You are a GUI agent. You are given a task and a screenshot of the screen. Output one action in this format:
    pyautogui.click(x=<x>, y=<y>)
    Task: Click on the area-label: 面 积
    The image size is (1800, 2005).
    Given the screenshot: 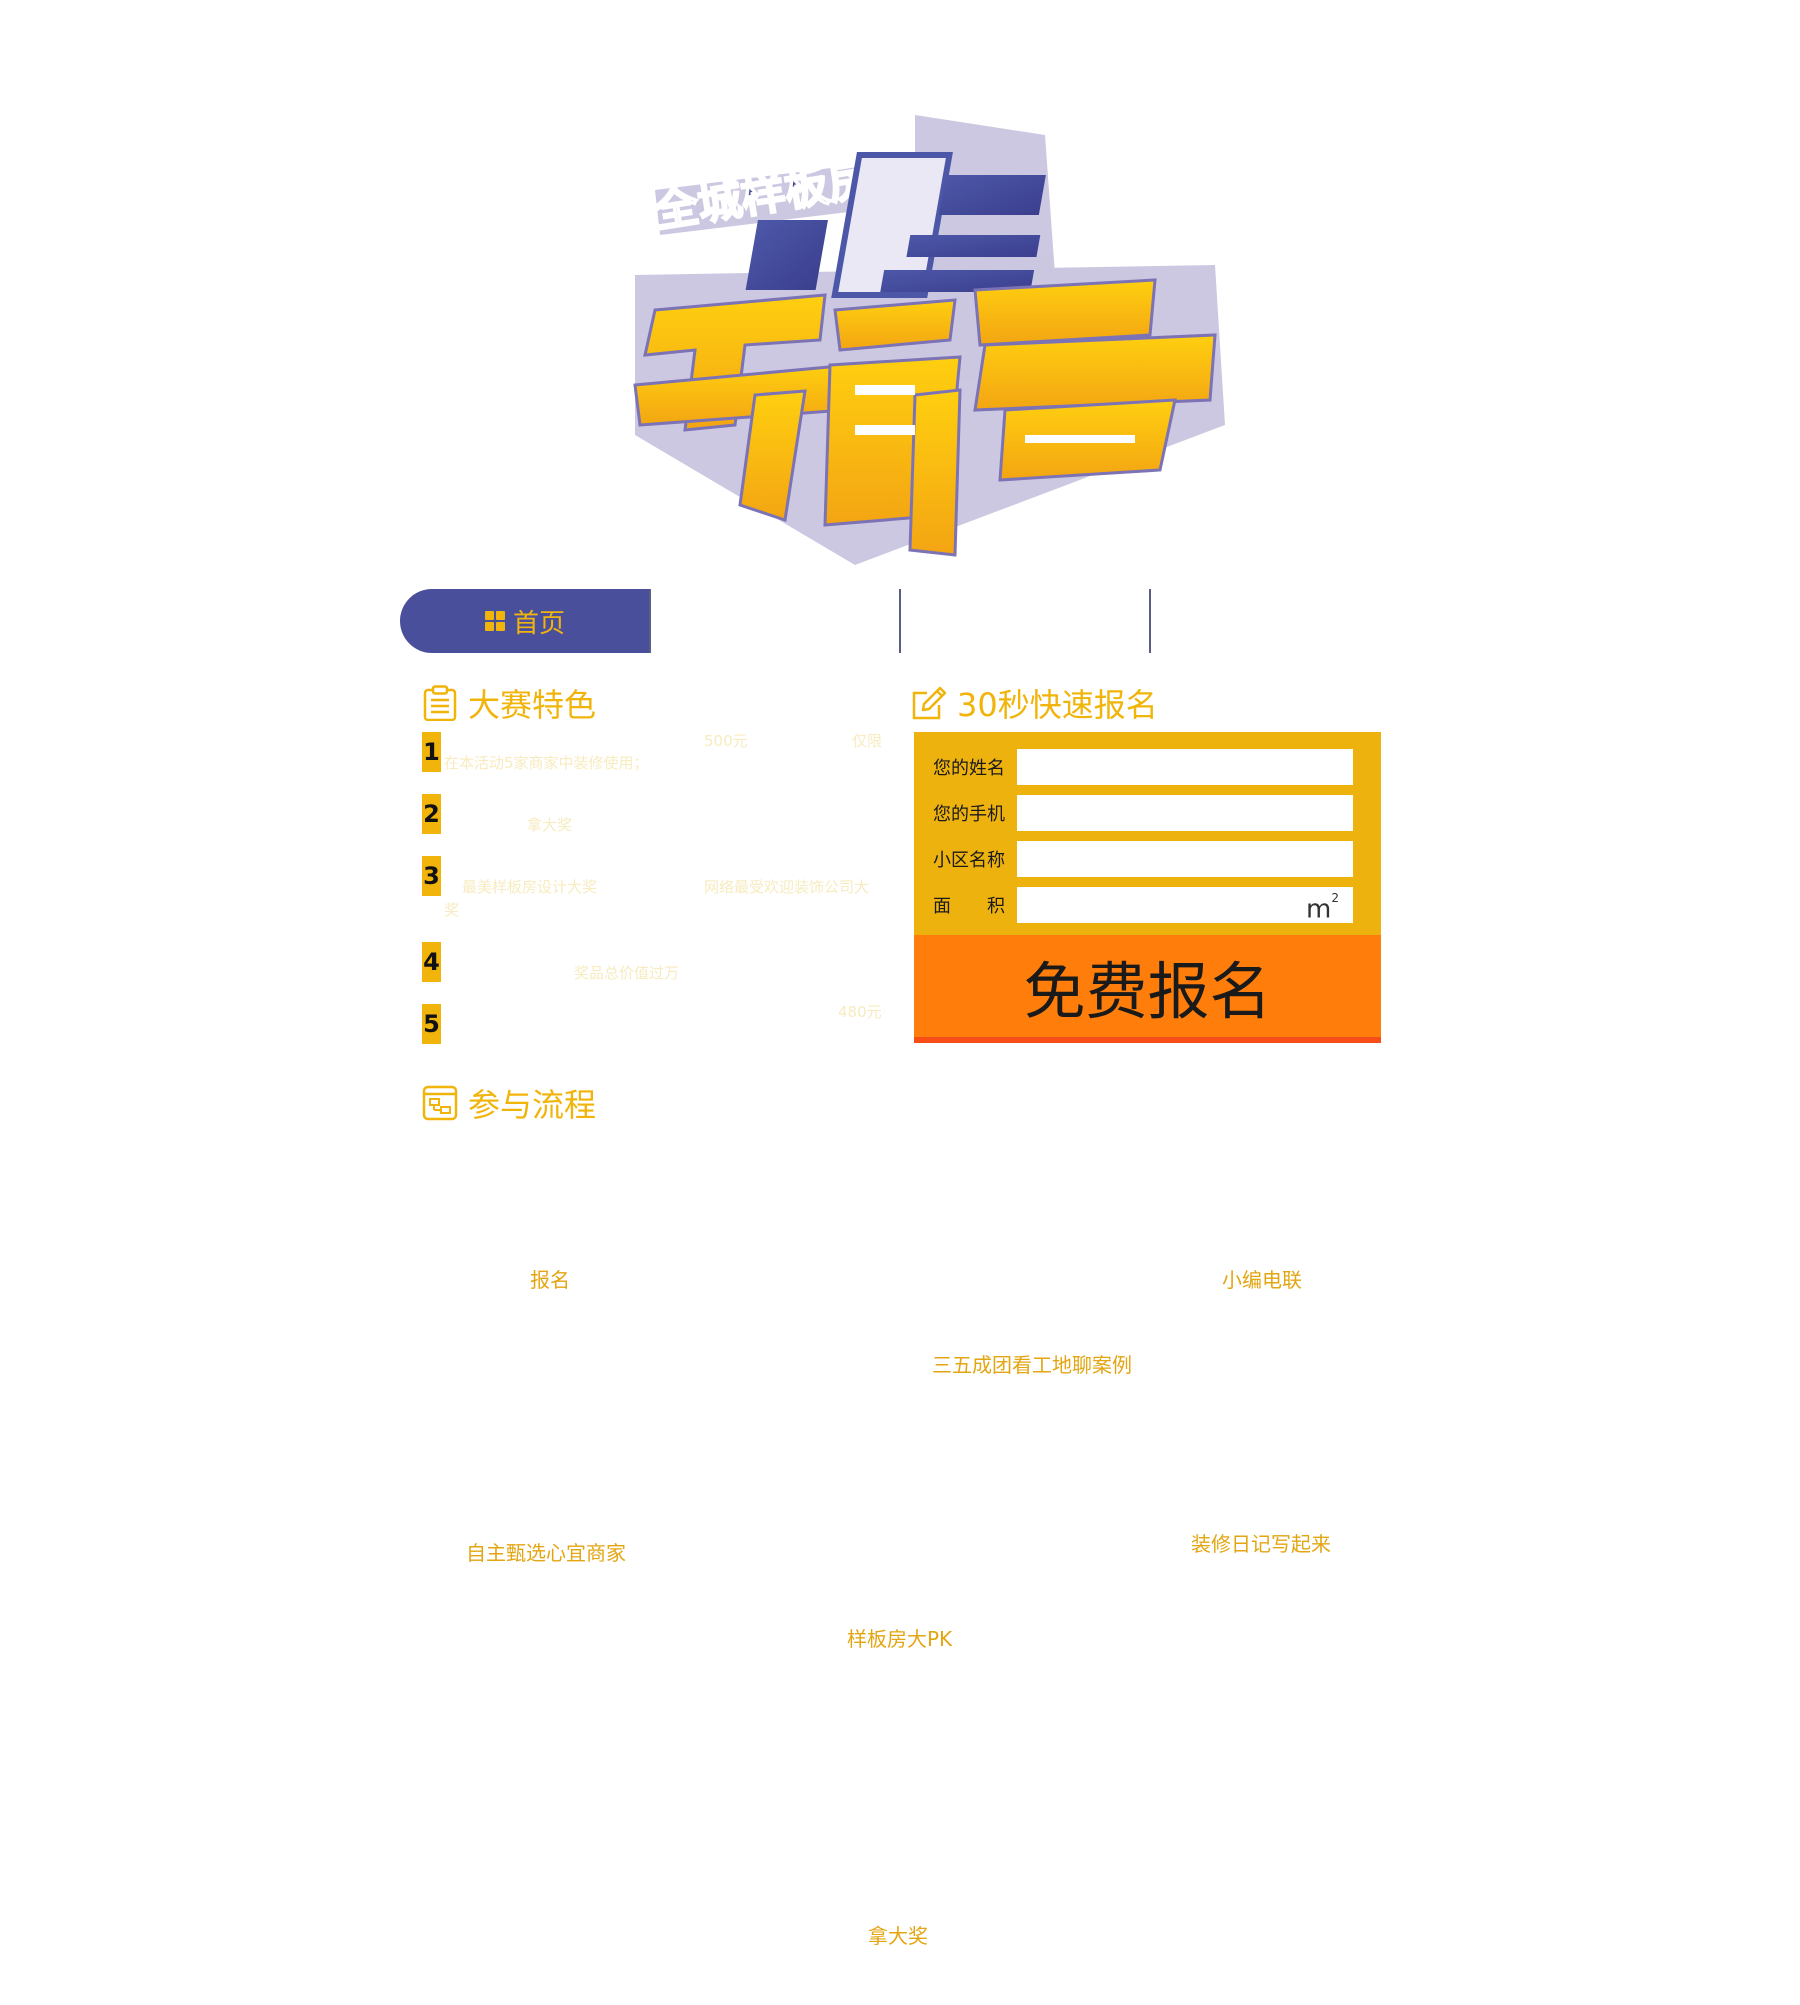 What is the action you would take?
    pyautogui.click(x=969, y=906)
    